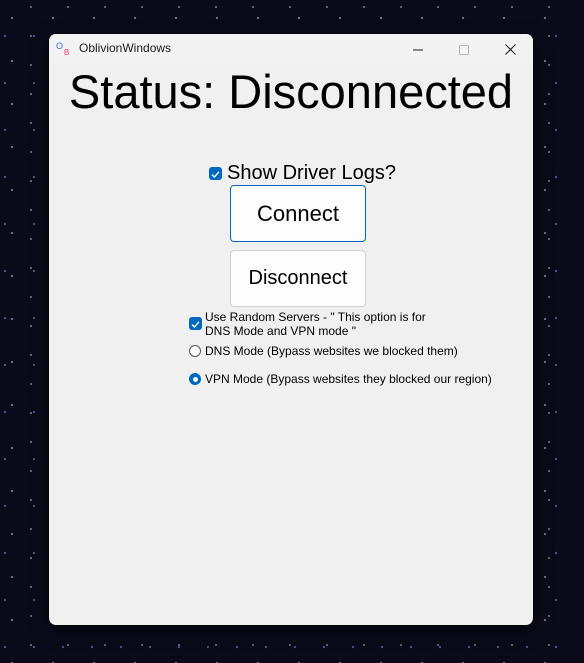 The height and width of the screenshot is (663, 584). I want to click on maximize-icon, so click(464, 49).